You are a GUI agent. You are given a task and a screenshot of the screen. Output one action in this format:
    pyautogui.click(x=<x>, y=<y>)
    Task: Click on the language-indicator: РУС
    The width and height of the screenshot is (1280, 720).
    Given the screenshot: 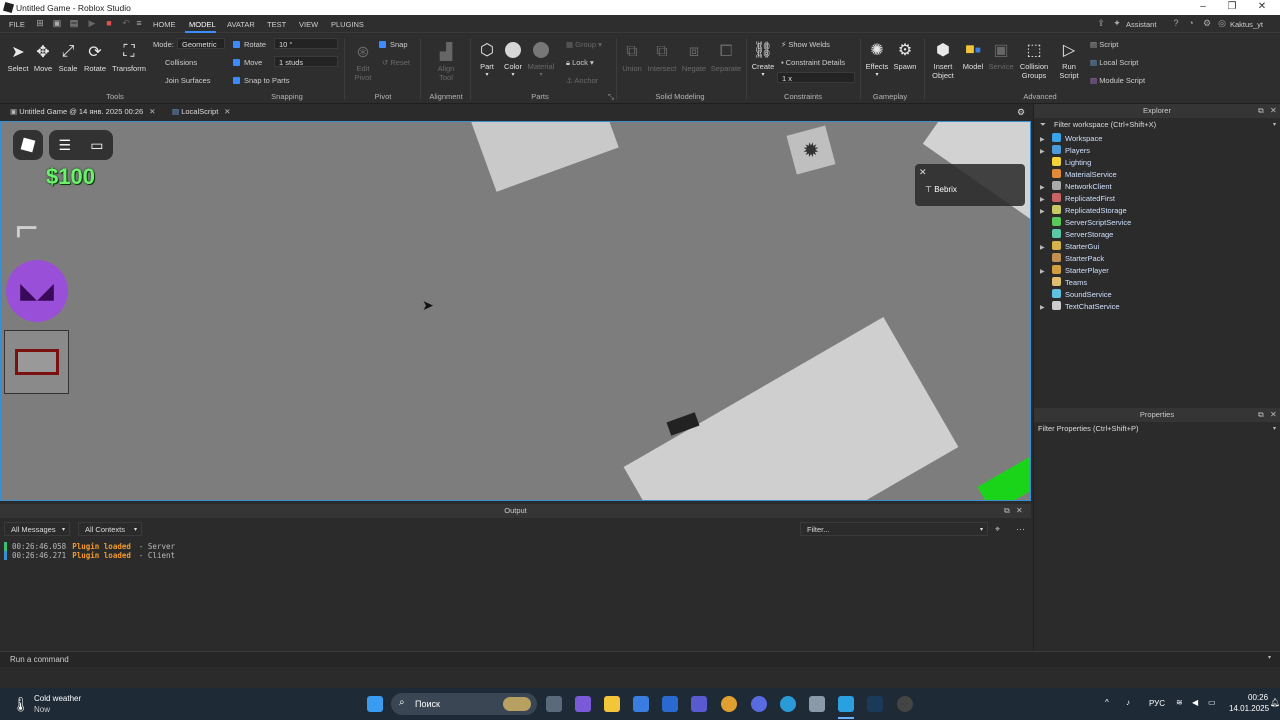 What is the action you would take?
    pyautogui.click(x=1157, y=703)
    